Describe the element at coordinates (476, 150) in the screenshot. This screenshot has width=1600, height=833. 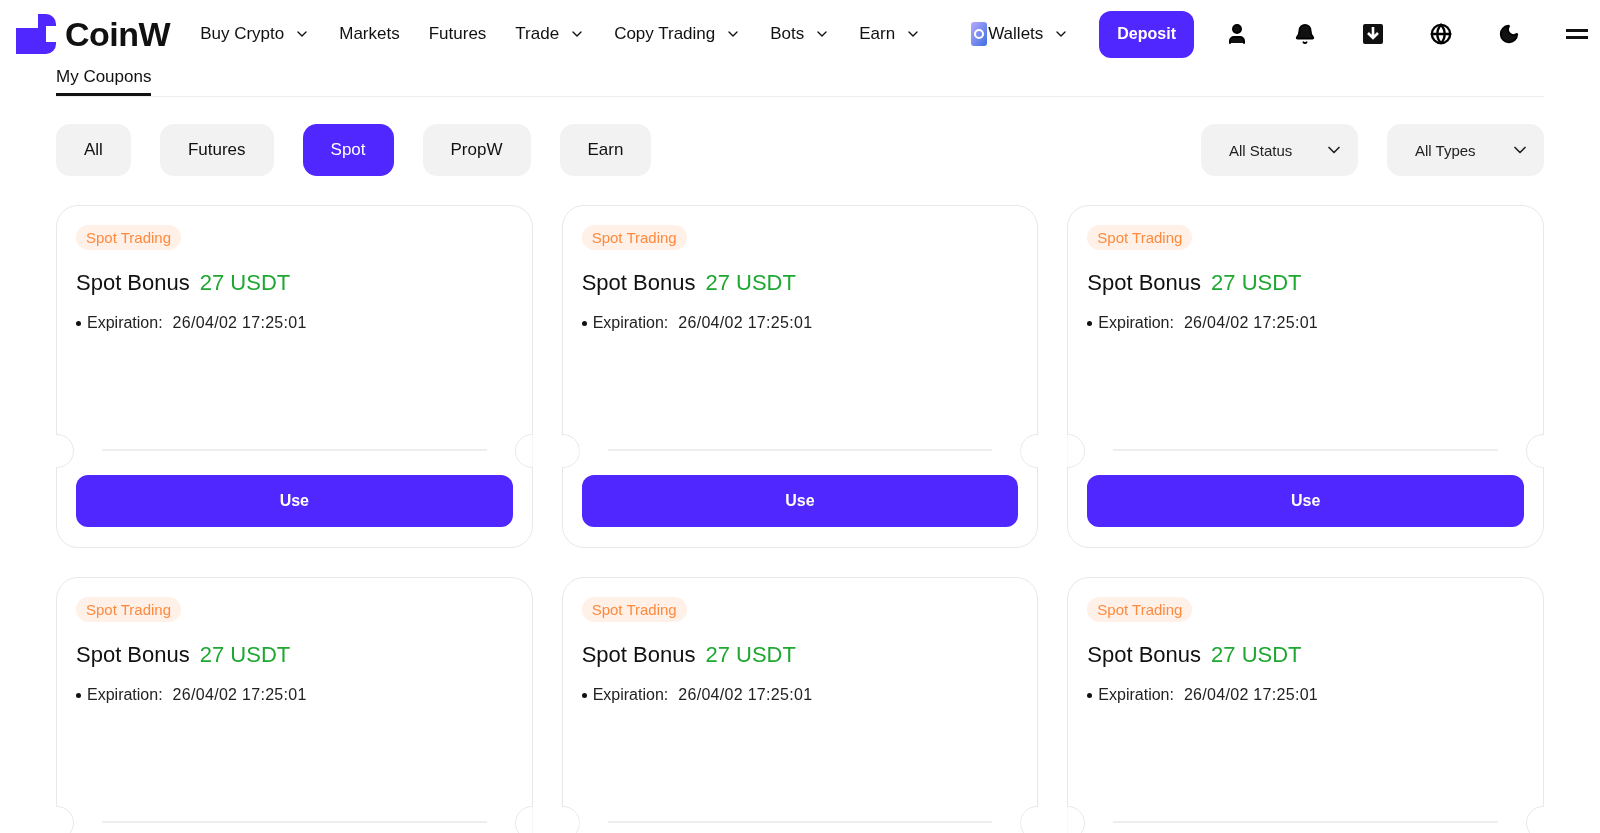
I see `filter-tab: PropW` at that location.